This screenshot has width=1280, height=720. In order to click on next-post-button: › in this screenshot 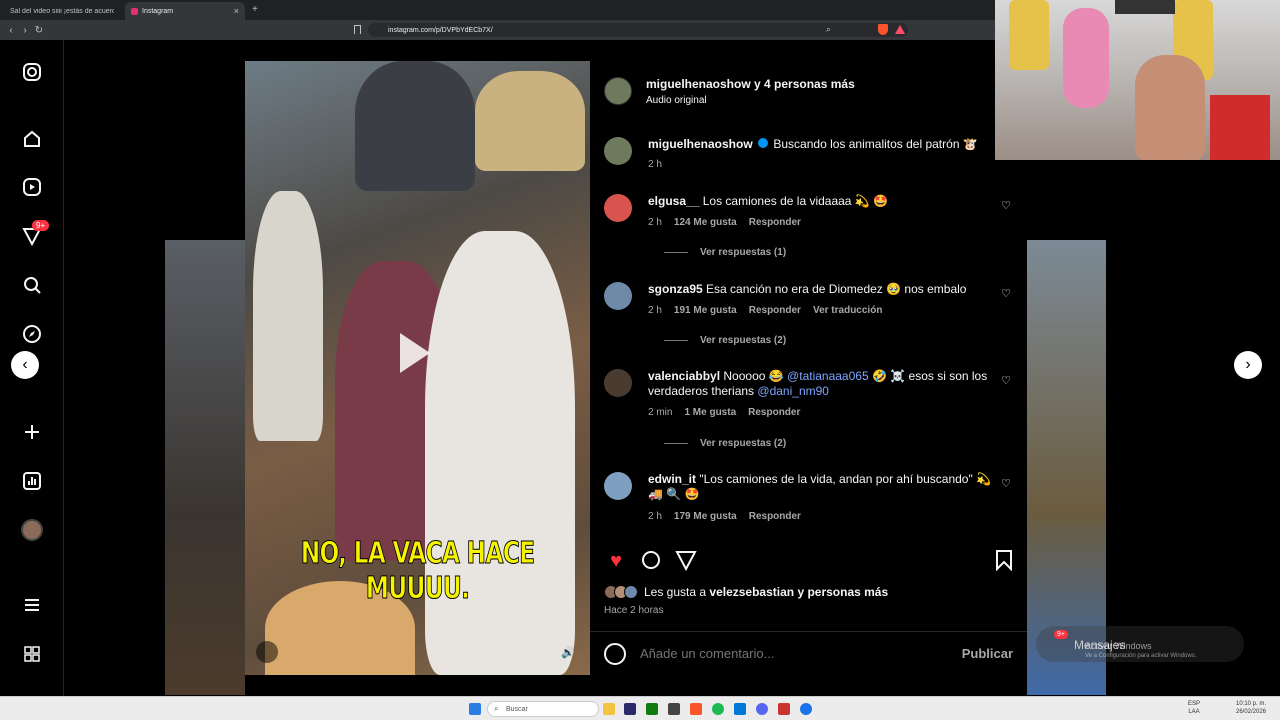, I will do `click(1248, 365)`.